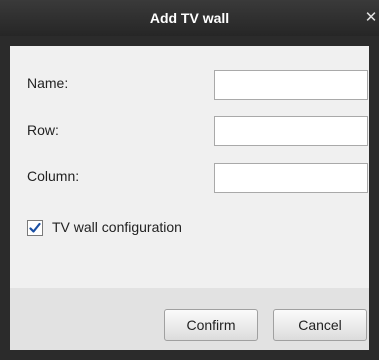  I want to click on row-label: Row:, so click(43, 130).